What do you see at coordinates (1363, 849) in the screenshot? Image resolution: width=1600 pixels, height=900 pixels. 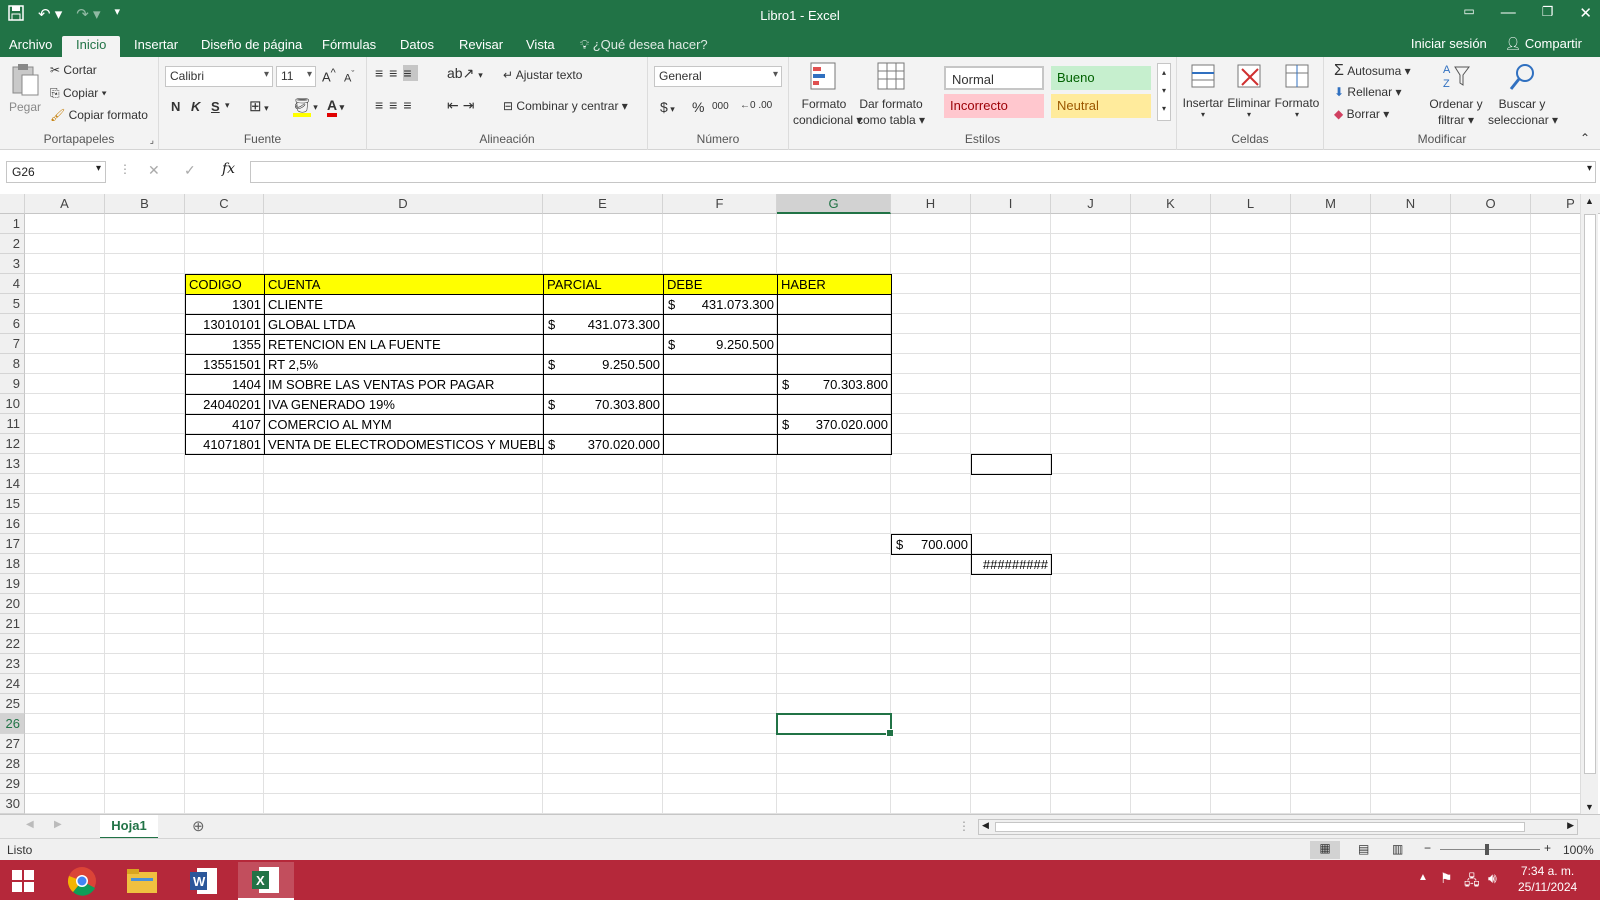 I see `page-layout-view-icon: ▤` at bounding box center [1363, 849].